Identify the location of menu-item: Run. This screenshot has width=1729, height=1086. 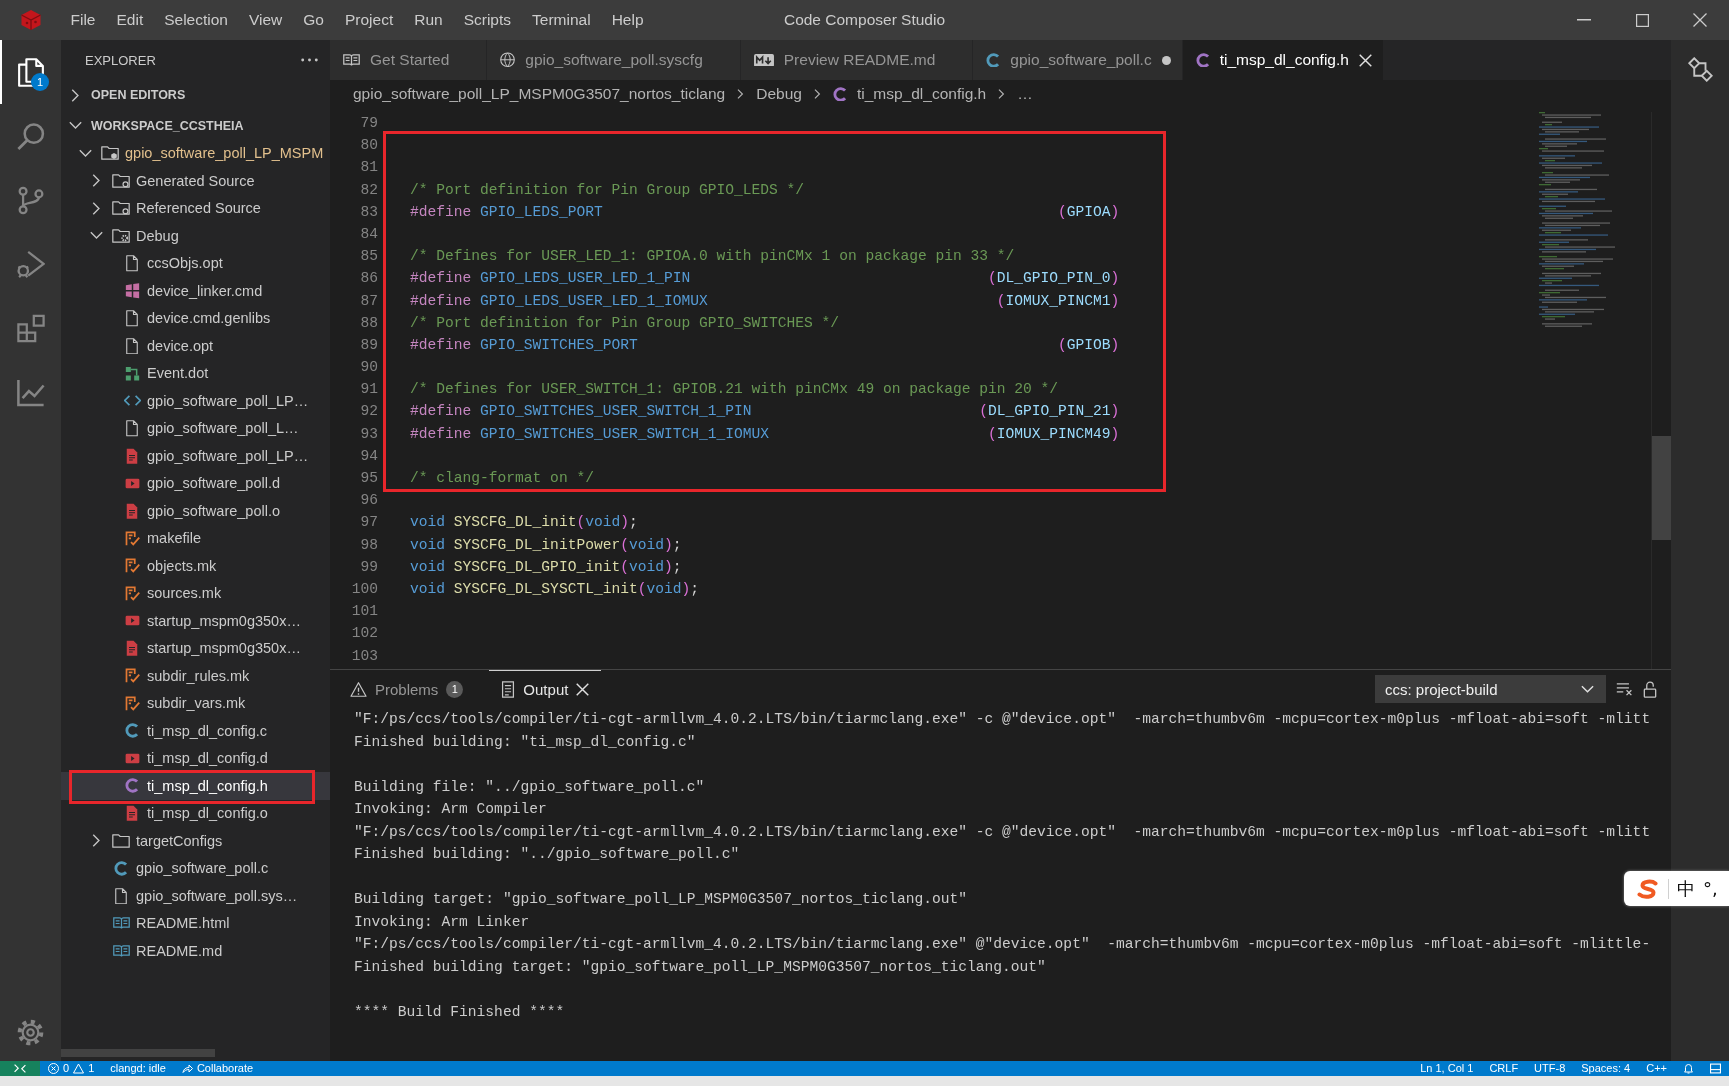
(428, 20).